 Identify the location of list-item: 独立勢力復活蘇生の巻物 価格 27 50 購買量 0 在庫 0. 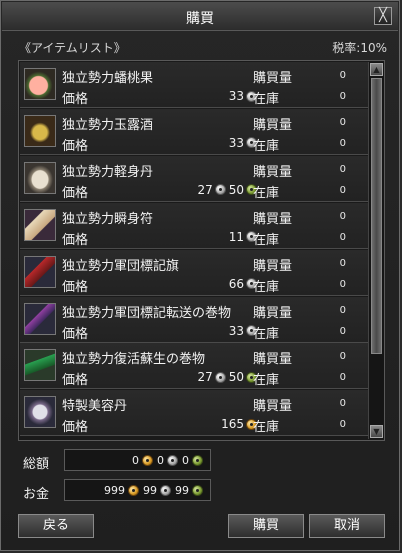
(194, 366).